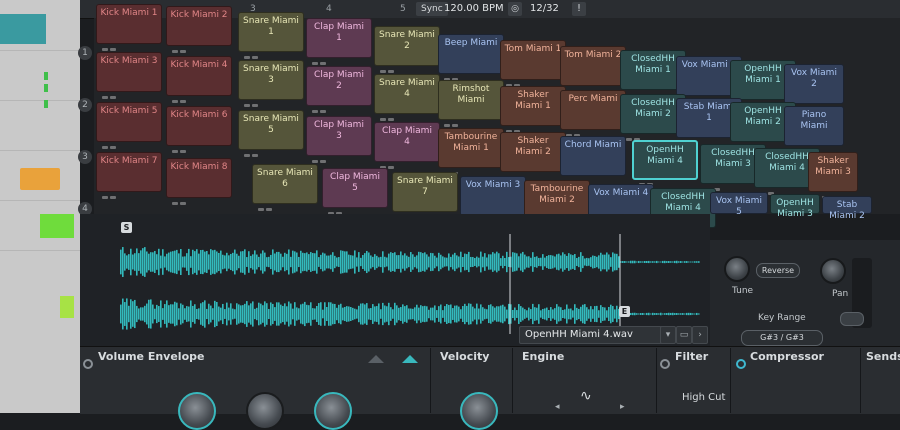  I want to click on pad: Tom Miami 2, so click(593, 69).